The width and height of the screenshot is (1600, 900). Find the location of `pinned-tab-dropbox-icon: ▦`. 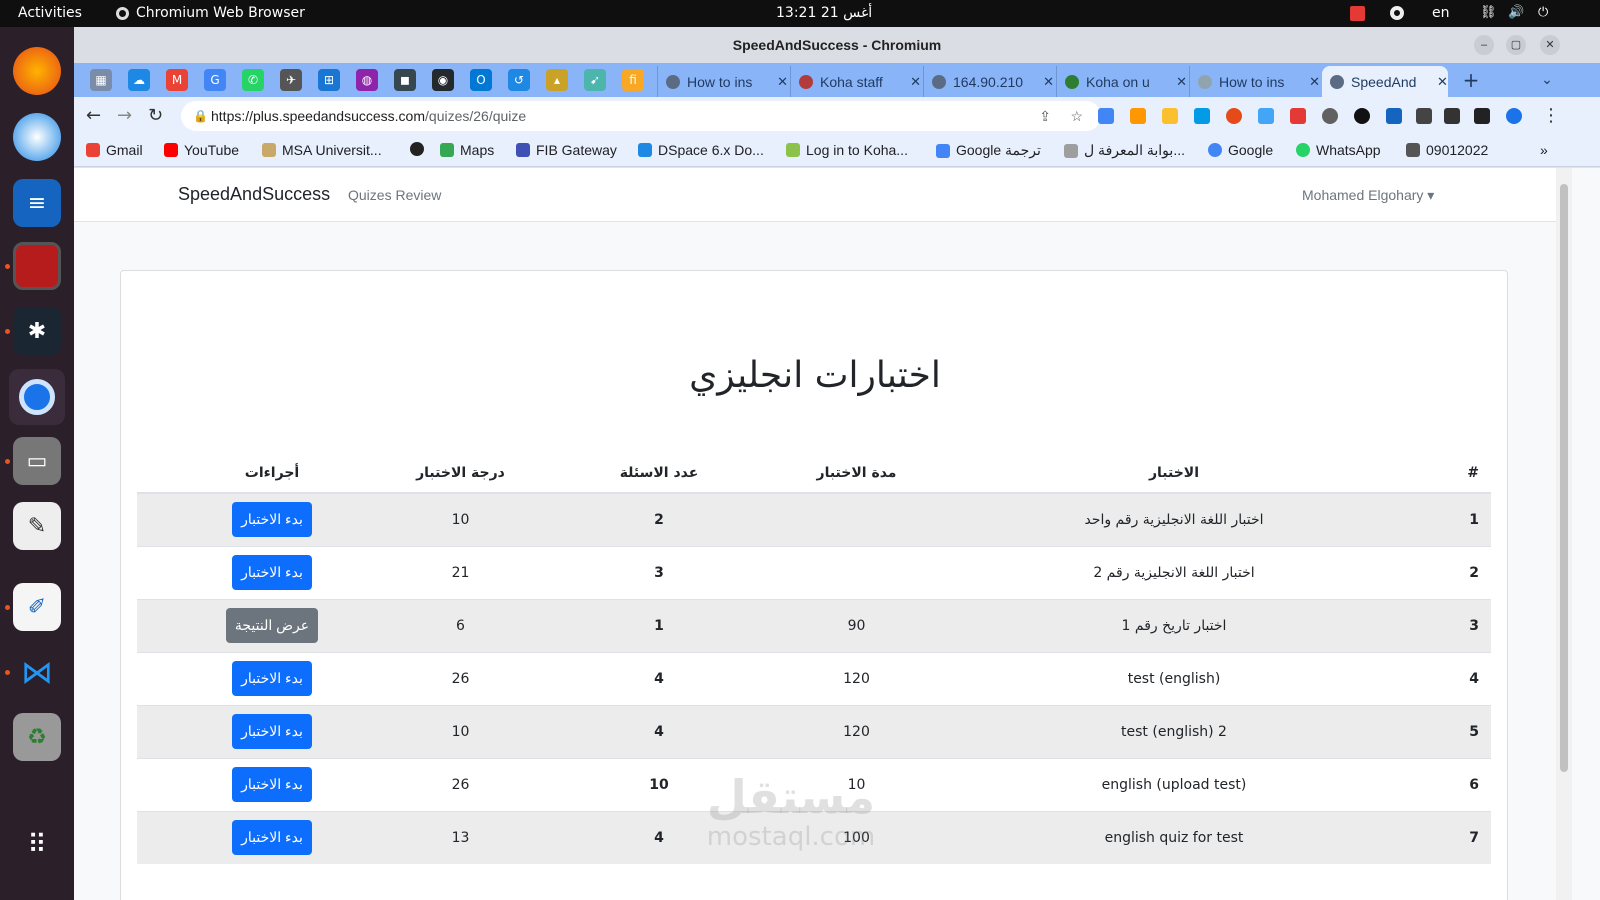

pinned-tab-dropbox-icon: ▦ is located at coordinates (101, 80).